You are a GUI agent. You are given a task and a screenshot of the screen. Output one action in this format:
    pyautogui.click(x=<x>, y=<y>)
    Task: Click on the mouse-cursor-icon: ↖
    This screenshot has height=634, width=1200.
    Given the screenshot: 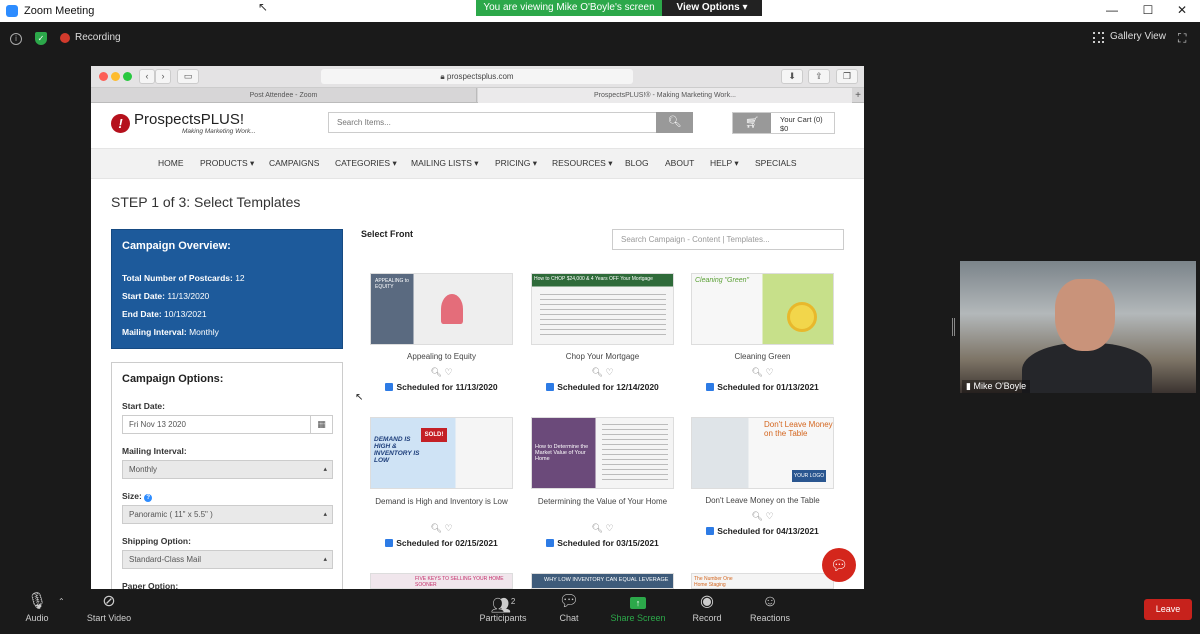 What is the action you would take?
    pyautogui.click(x=263, y=7)
    